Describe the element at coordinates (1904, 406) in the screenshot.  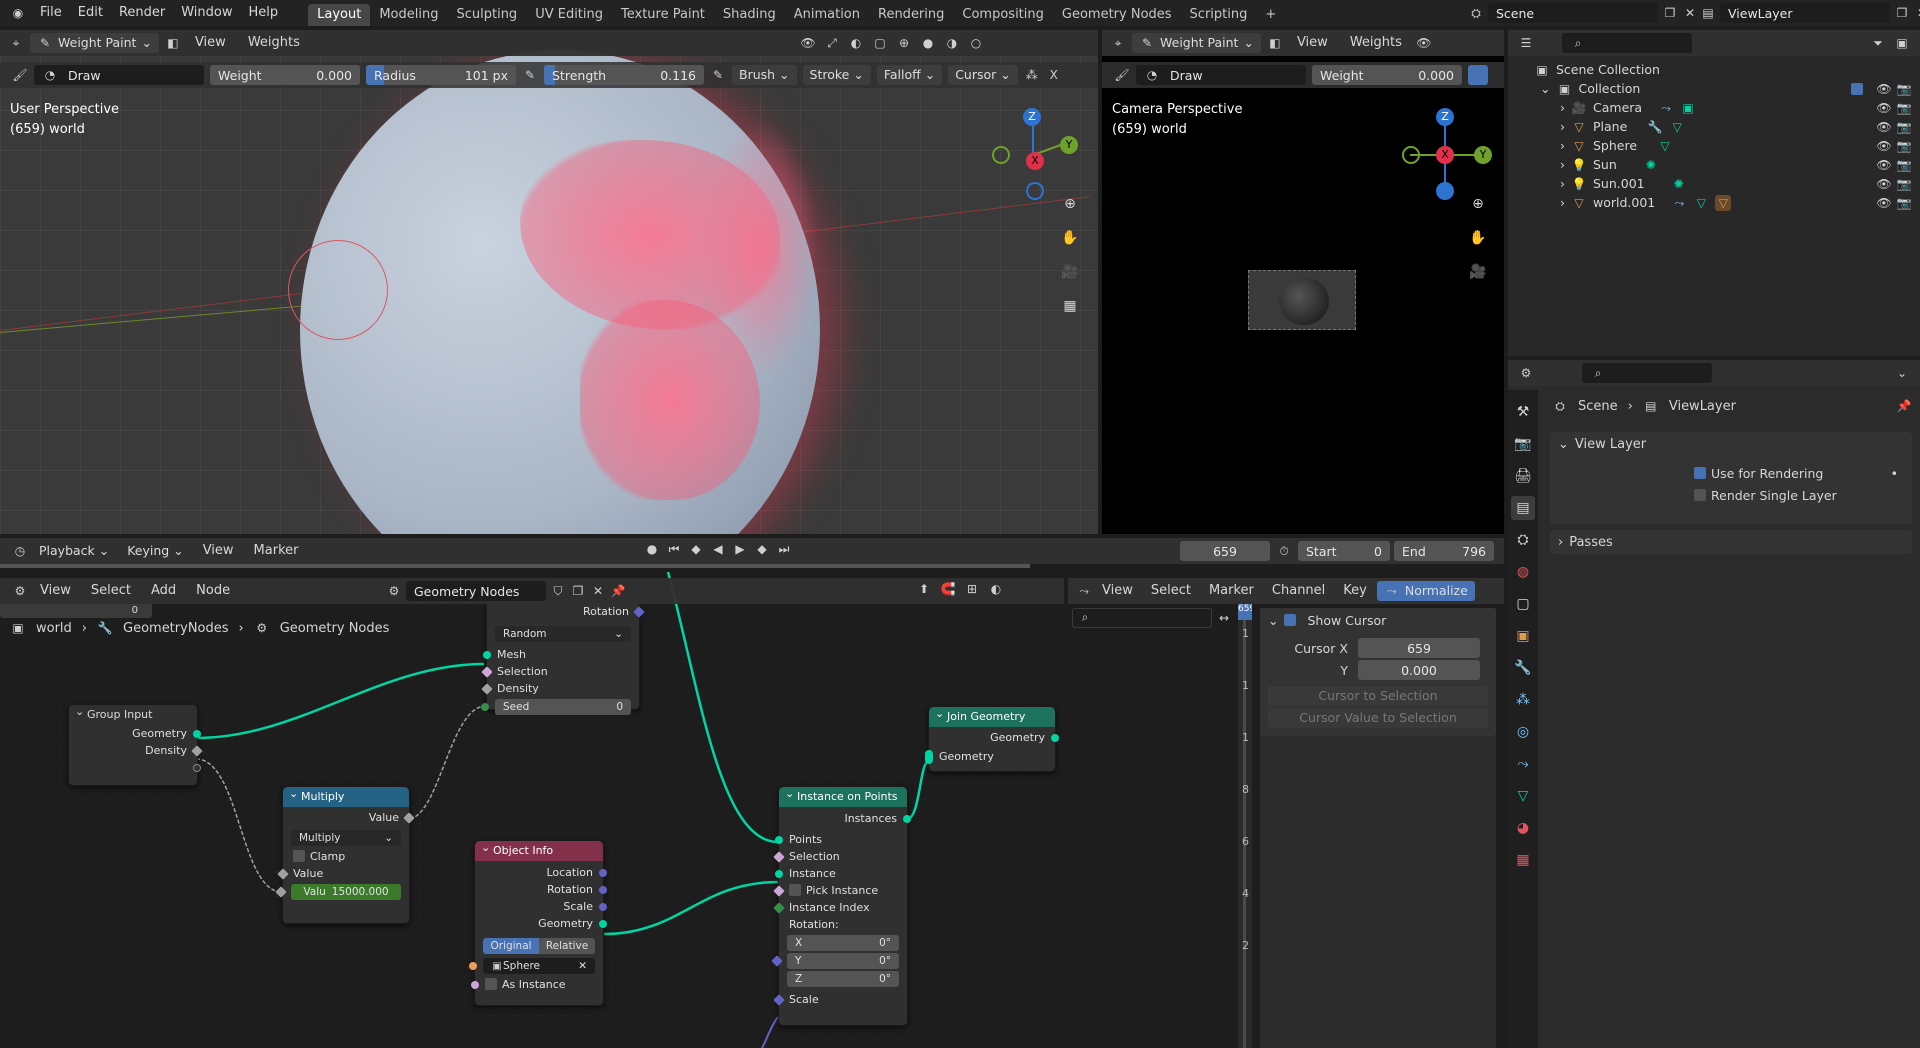
I see `pin-icon: 📌` at that location.